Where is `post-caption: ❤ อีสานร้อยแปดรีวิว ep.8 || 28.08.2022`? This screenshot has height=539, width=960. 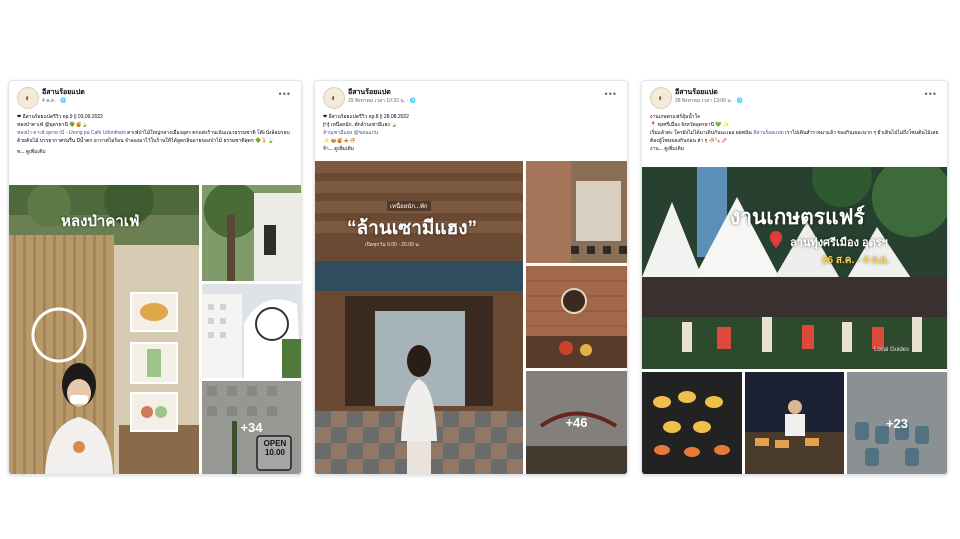
post-caption: ❤ อีสานร้อยแปดรีวิว ep.8 || 28.08.2022 is located at coordinates (366, 117).